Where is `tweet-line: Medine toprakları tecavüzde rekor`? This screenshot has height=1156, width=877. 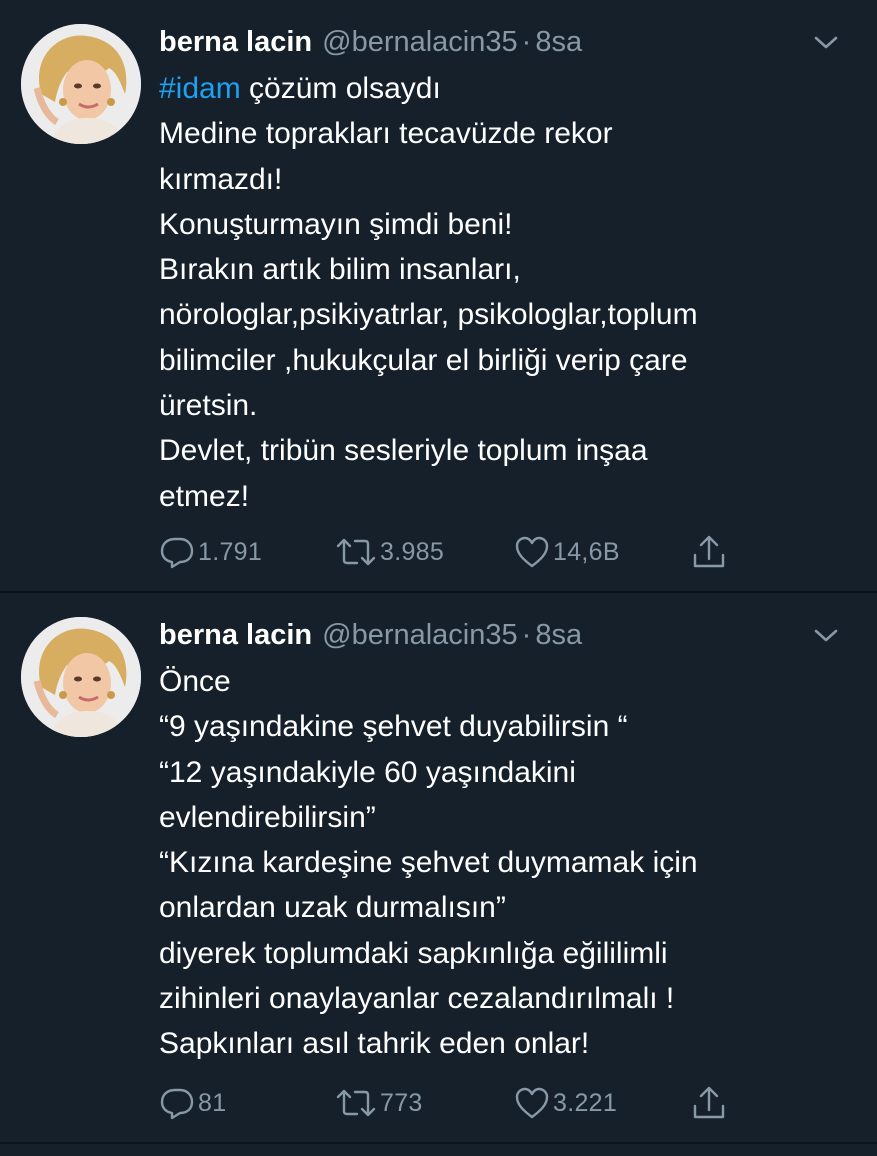
tweet-line: Medine toprakları tecavüzde rekor is located at coordinates (386, 134).